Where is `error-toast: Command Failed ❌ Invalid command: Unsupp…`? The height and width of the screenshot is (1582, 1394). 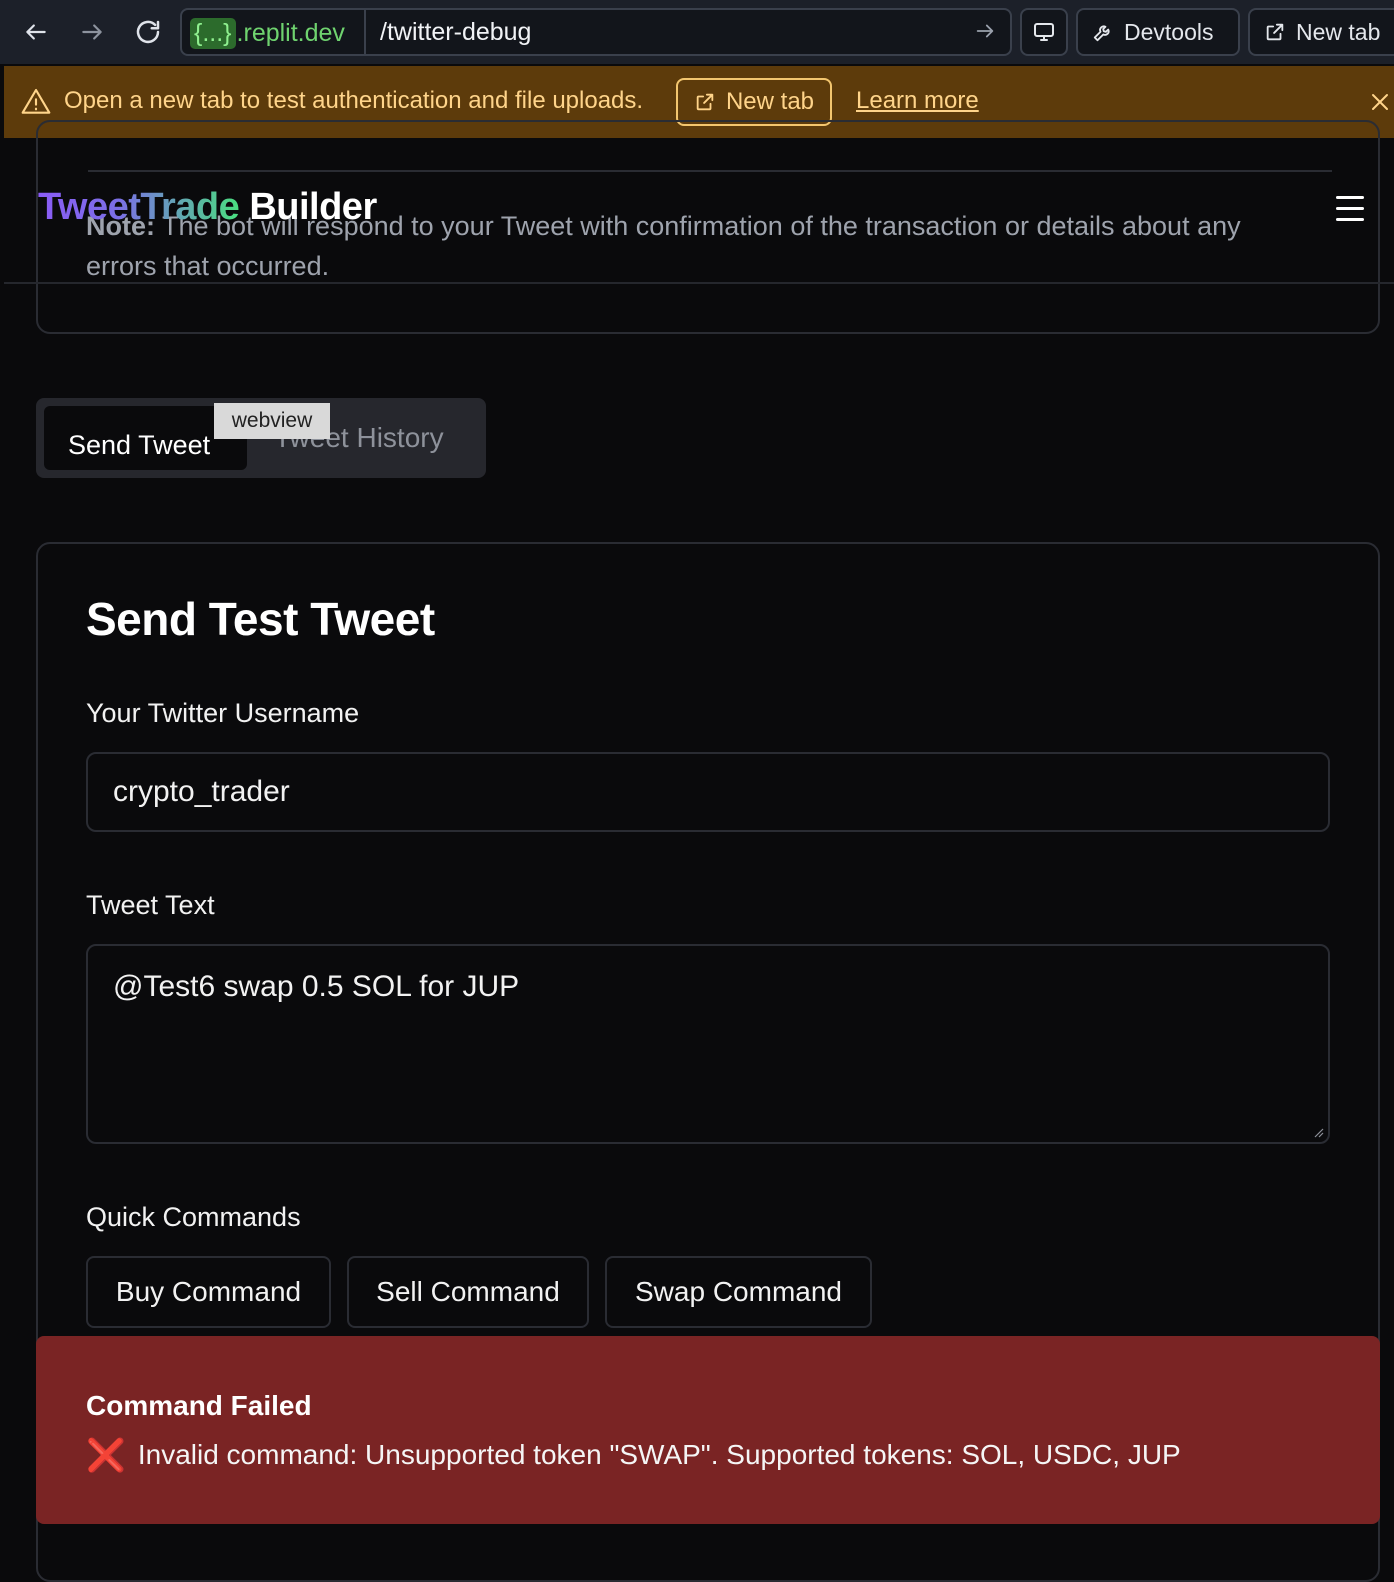
error-toast: Command Failed ❌ Invalid command: Unsupp… is located at coordinates (708, 1430).